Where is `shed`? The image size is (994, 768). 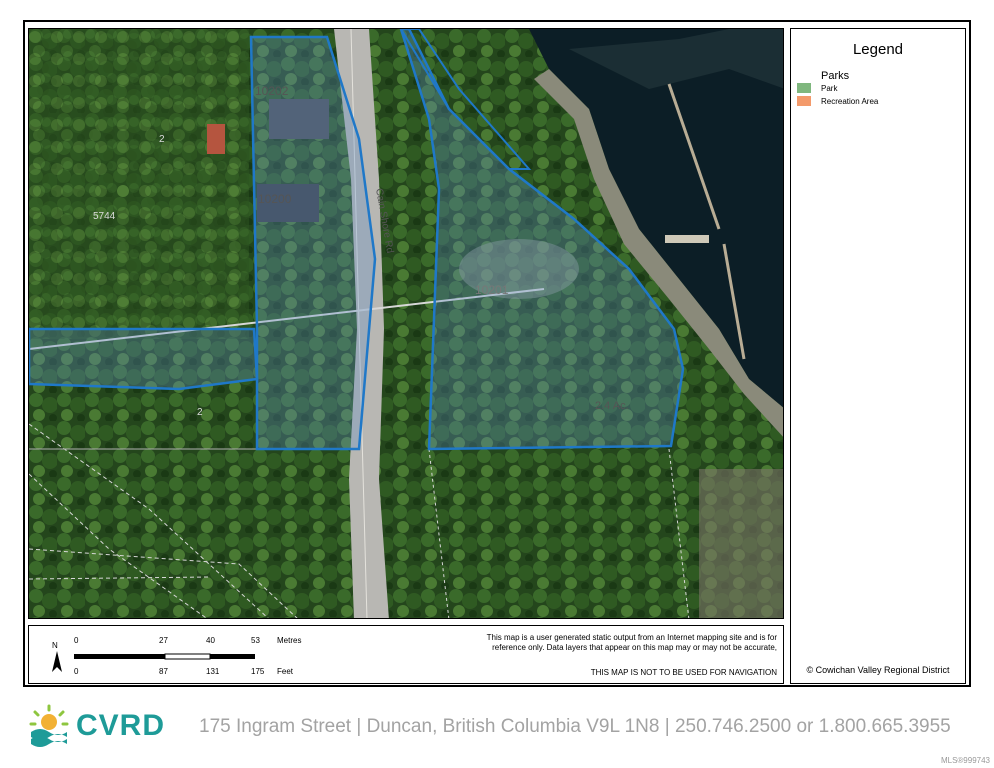 shed is located at coordinates (216, 139).